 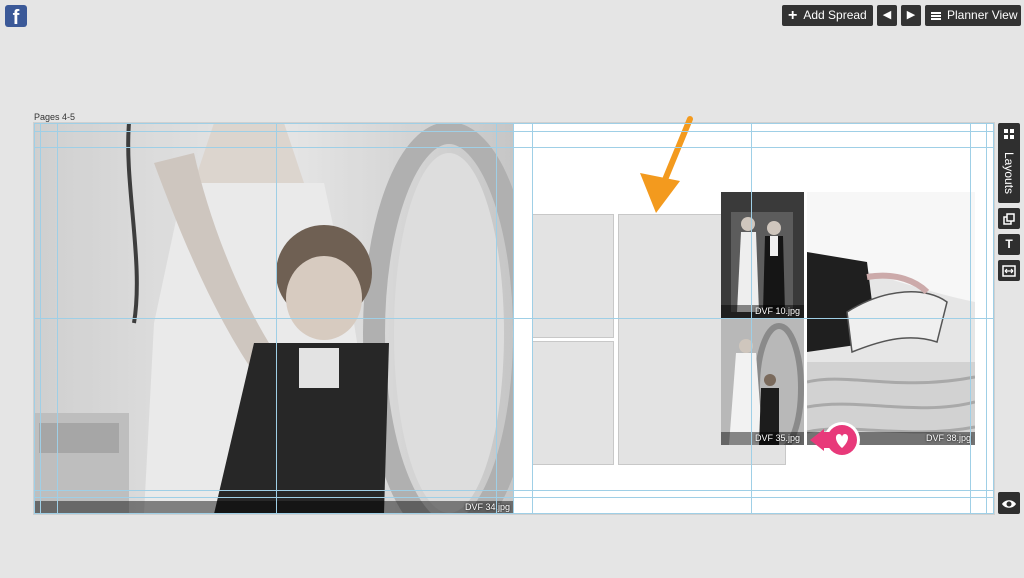 What do you see at coordinates (835, 15) in the screenshot?
I see `add-spread-label: Add Spread` at bounding box center [835, 15].